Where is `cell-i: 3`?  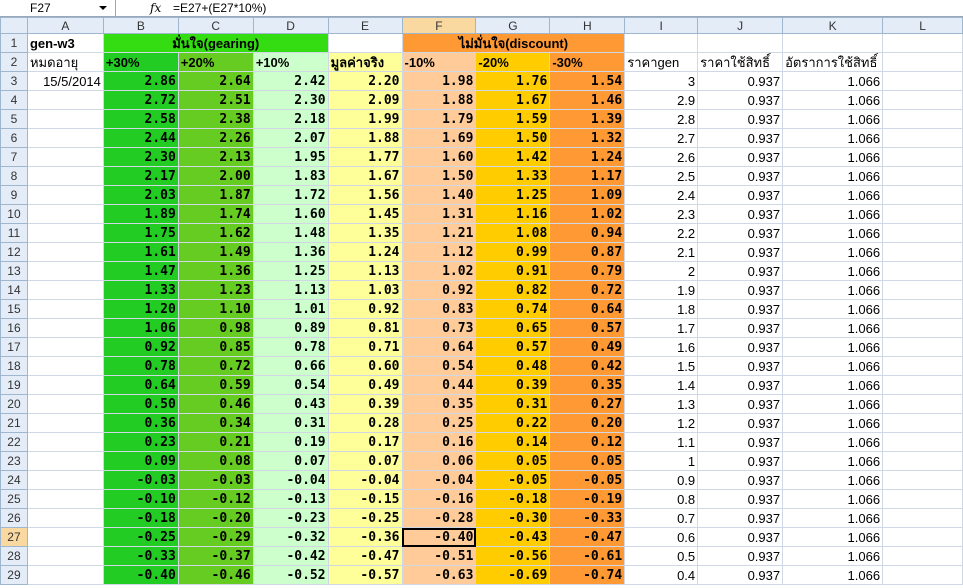
cell-i: 3 is located at coordinates (661, 81).